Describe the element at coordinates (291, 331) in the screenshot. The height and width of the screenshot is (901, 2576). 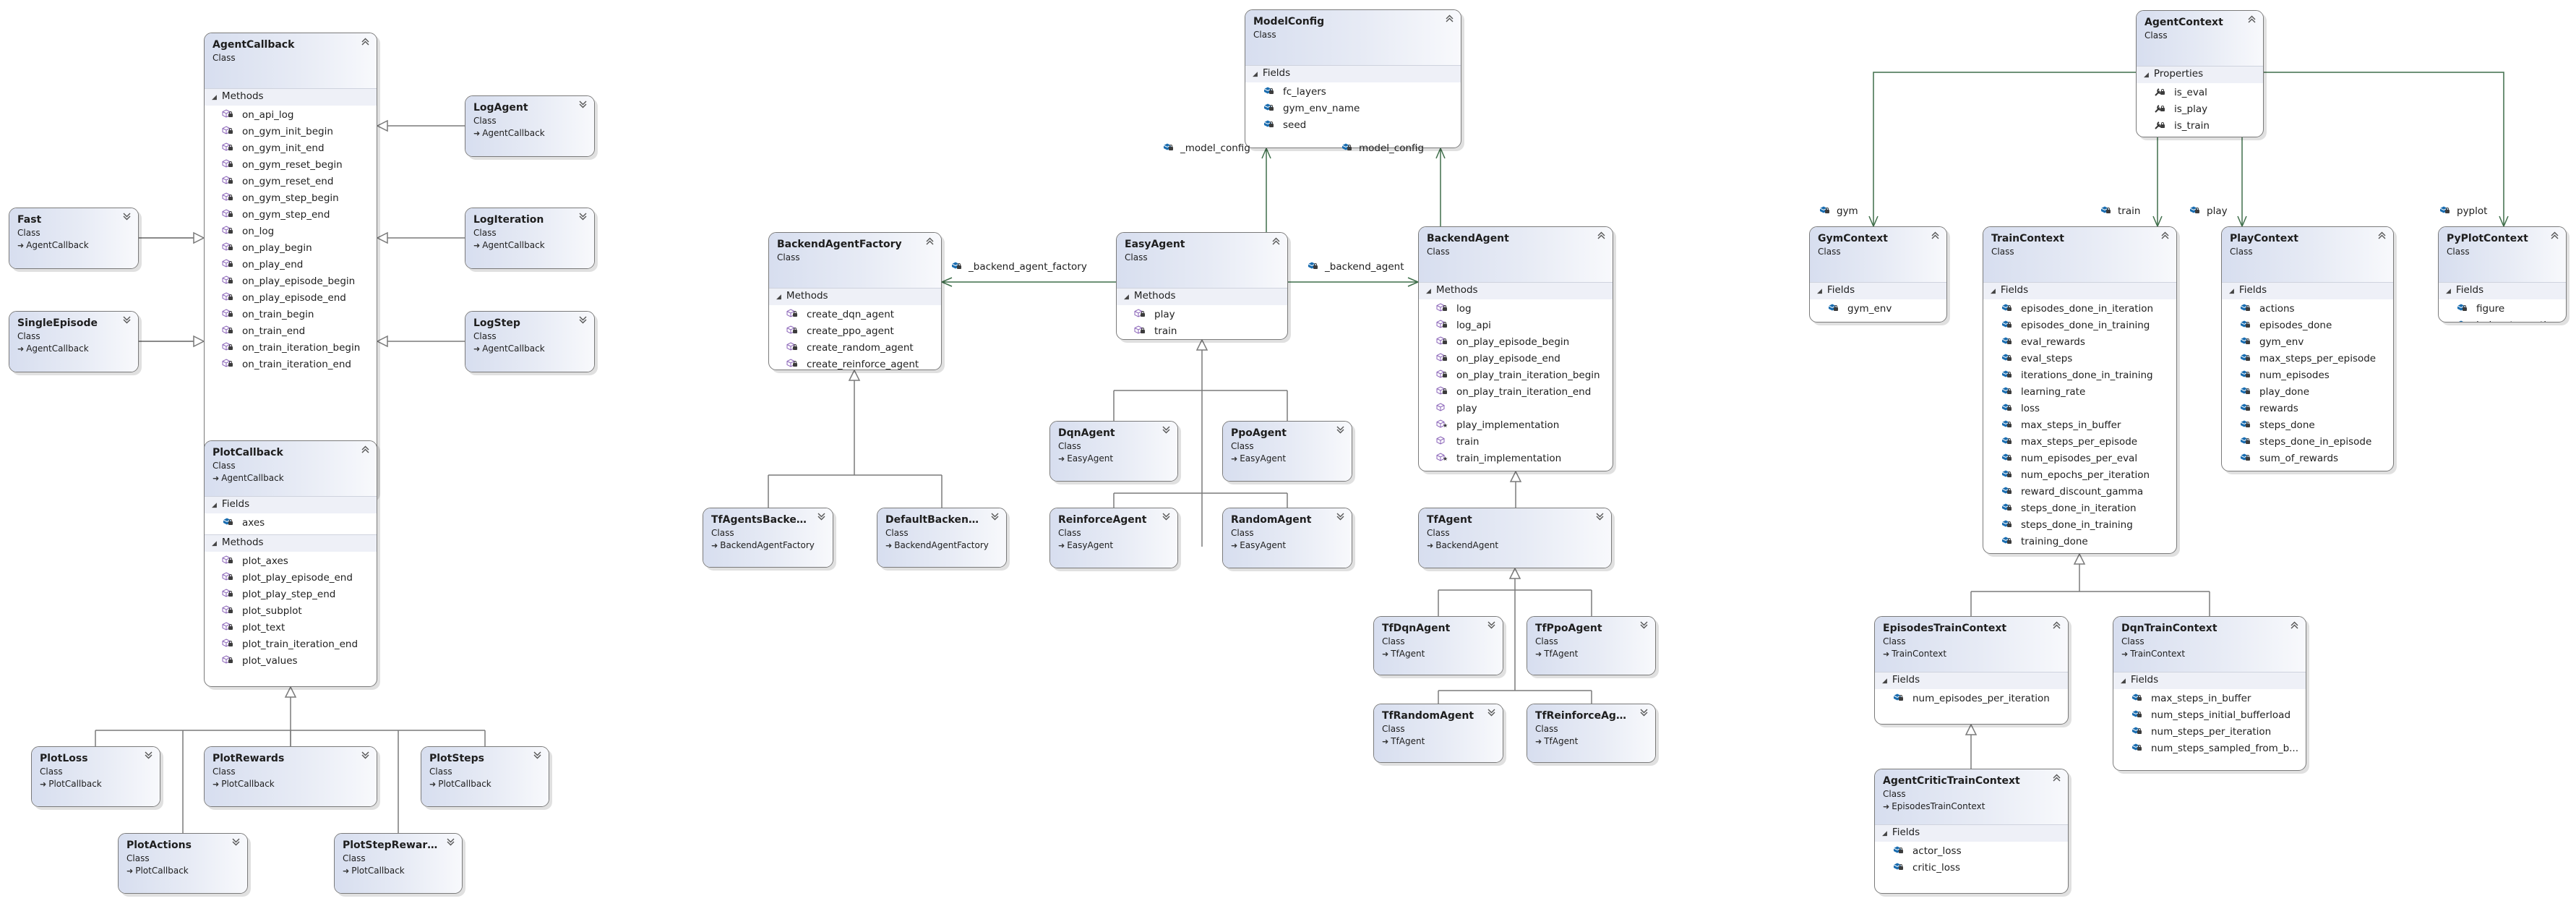
I see `member-row: on_train_end` at that location.